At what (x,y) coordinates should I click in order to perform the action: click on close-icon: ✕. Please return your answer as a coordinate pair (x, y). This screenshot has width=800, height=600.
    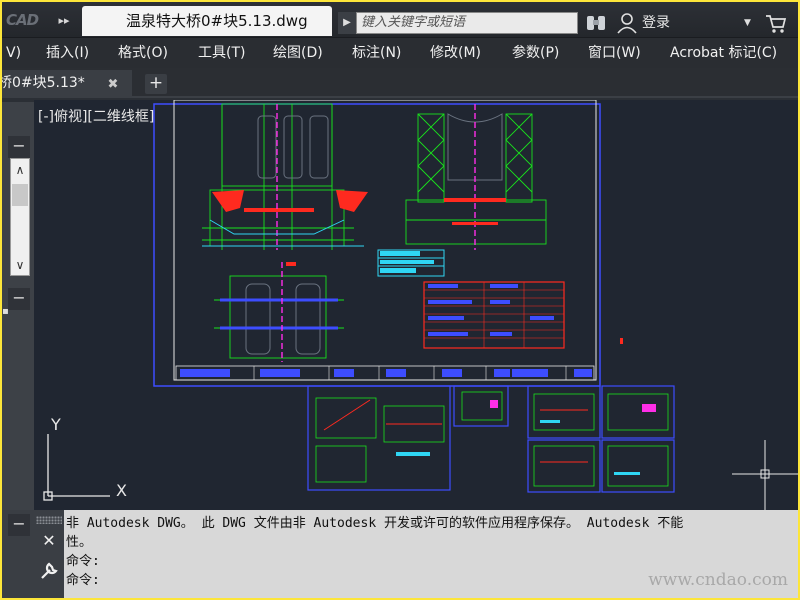
    Looking at the image, I should click on (49, 541).